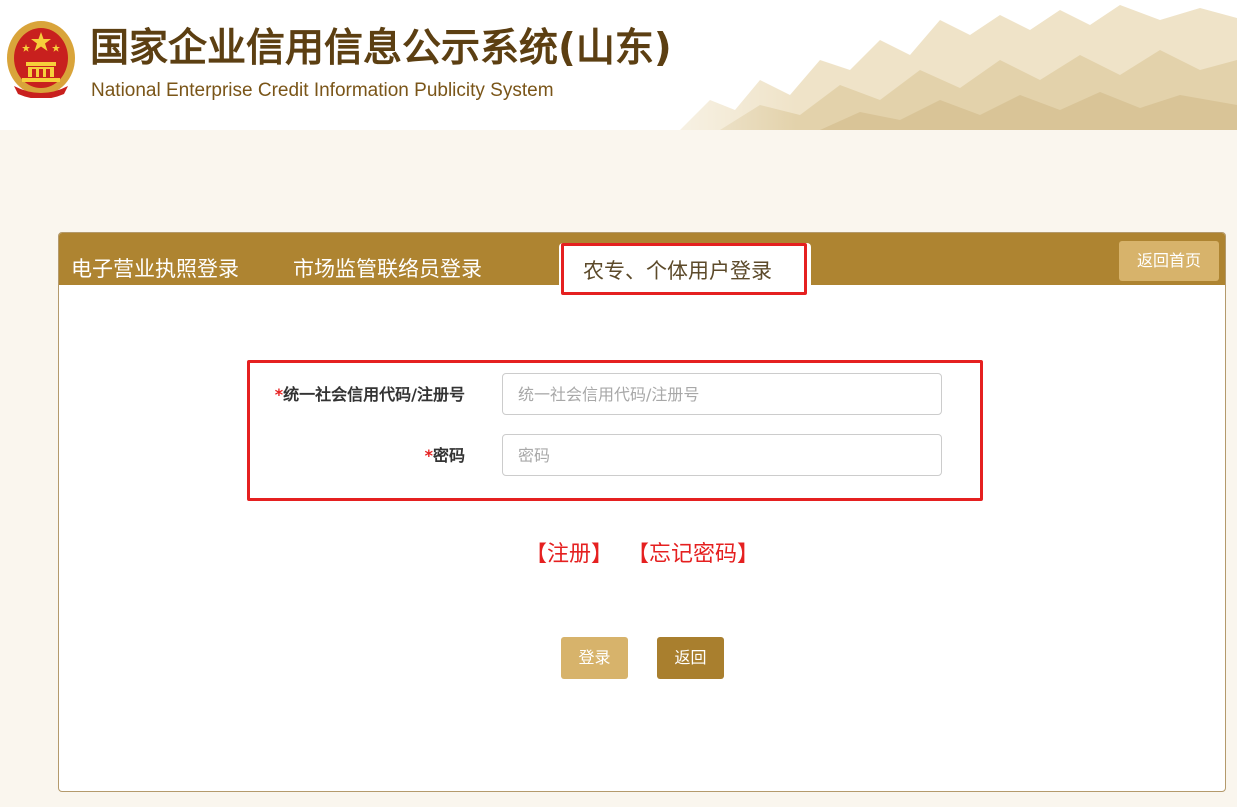 The height and width of the screenshot is (807, 1237). I want to click on credit-code-label: *统一社会信用代码/注册号, so click(315, 395).